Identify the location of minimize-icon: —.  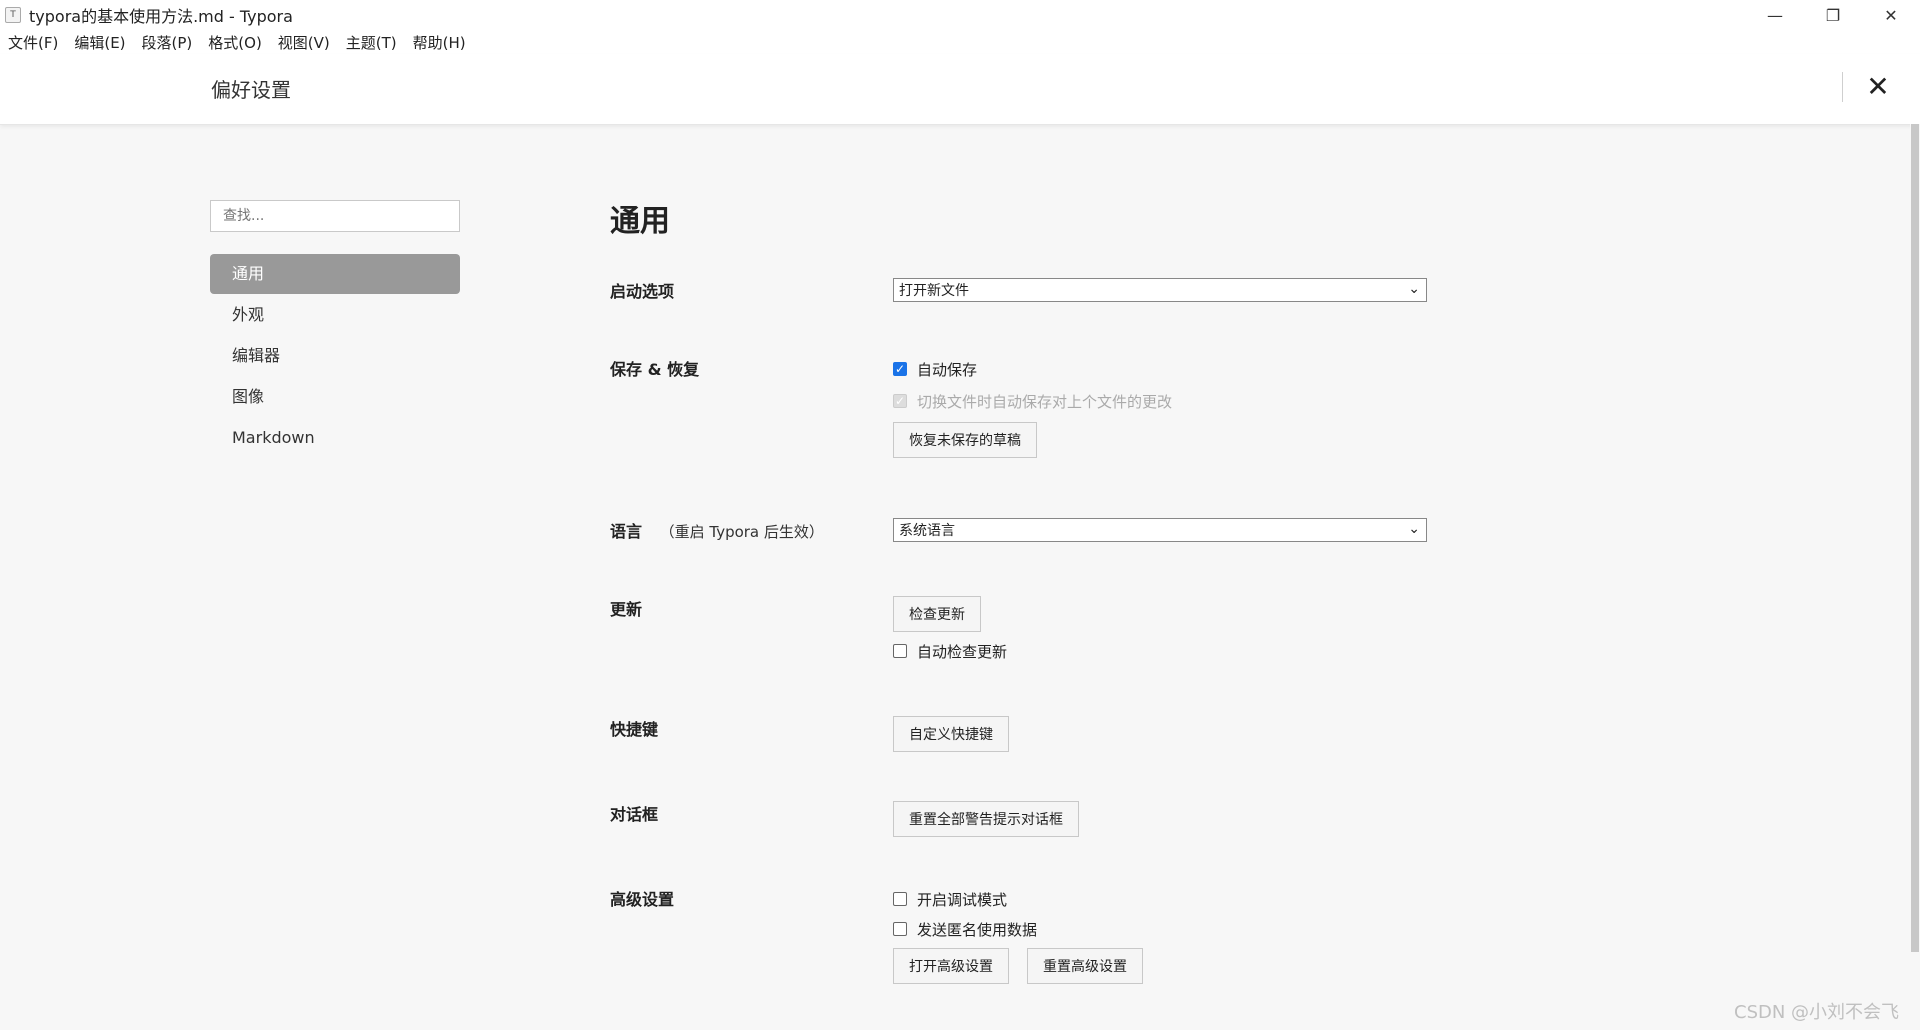
(1775, 15).